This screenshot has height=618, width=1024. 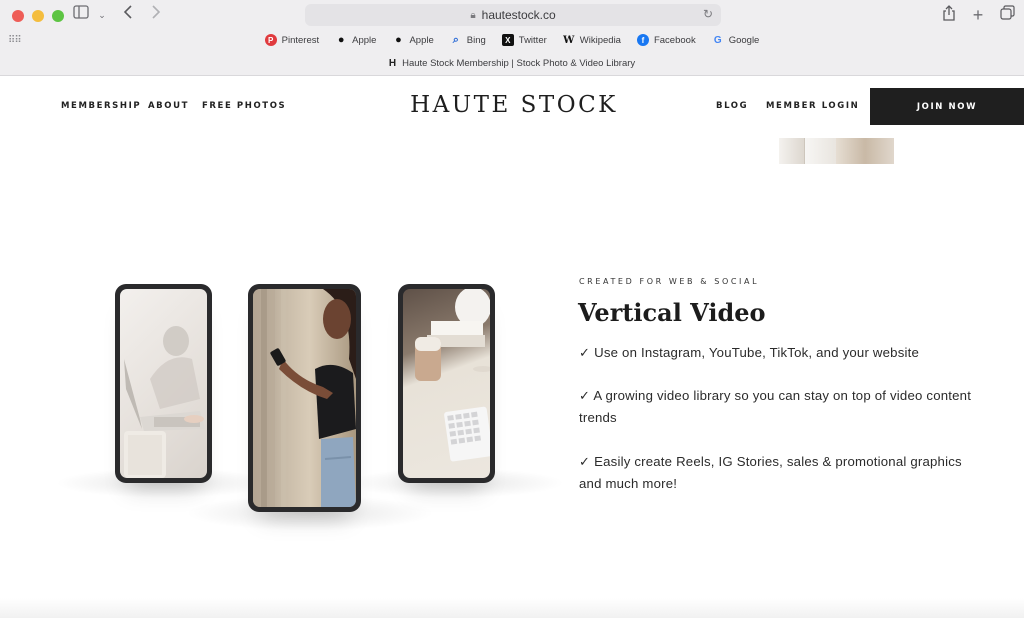 What do you see at coordinates (732, 106) in the screenshot?
I see `nav-blog: BLOG` at bounding box center [732, 106].